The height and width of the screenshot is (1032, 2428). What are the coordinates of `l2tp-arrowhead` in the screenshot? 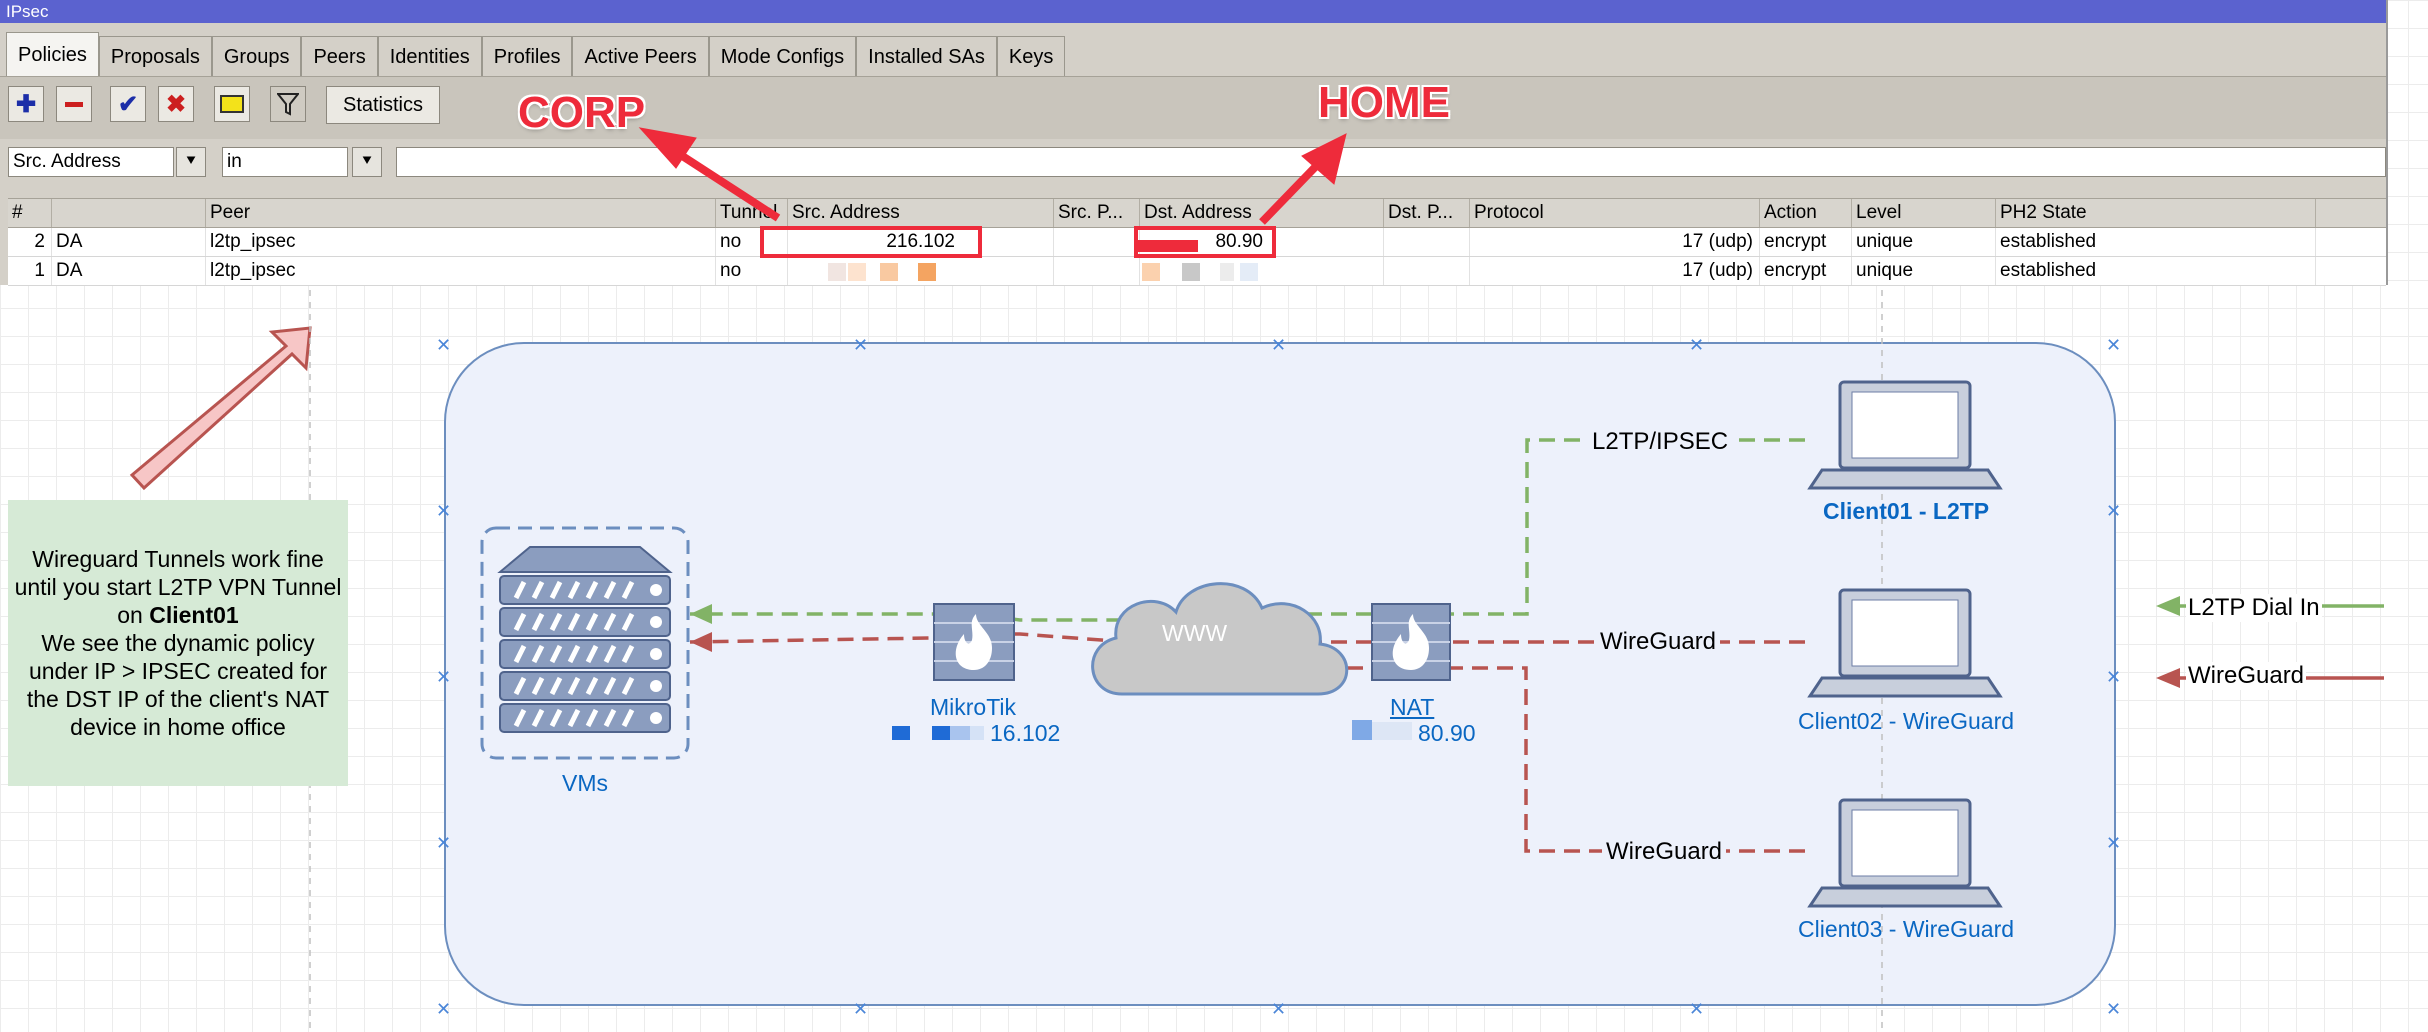 It's located at (701, 614).